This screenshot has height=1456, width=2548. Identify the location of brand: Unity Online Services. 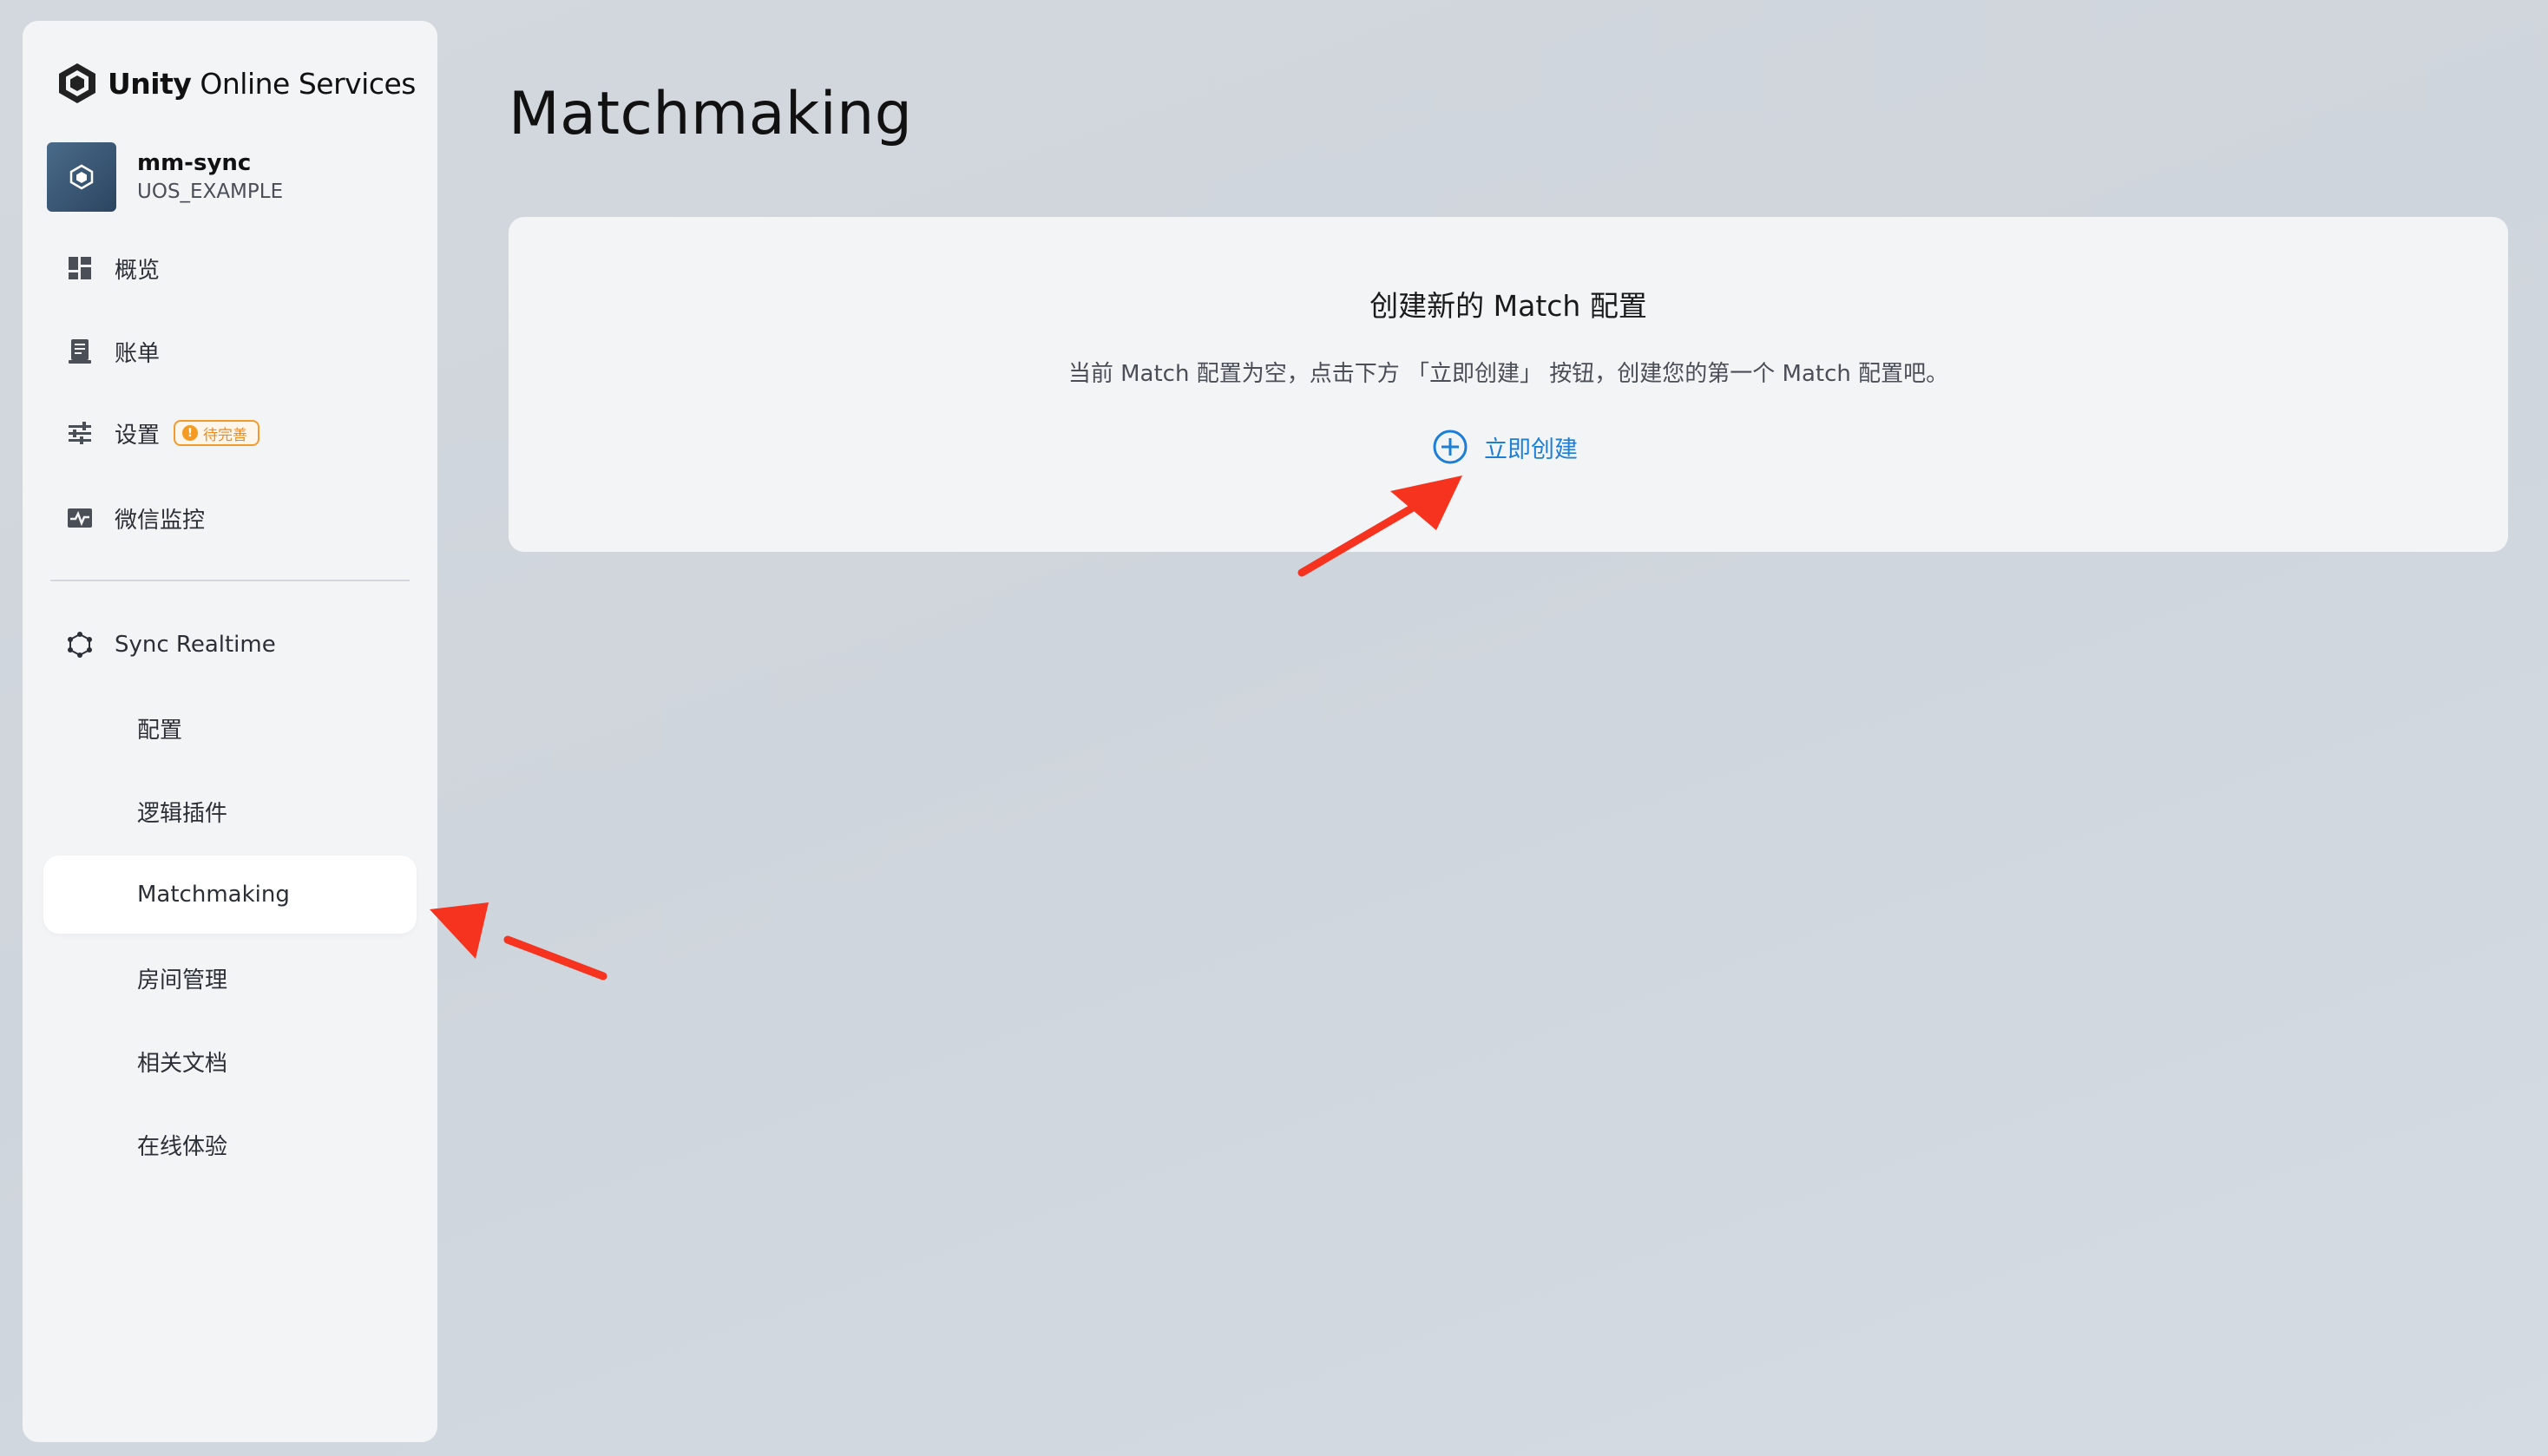
(236, 83).